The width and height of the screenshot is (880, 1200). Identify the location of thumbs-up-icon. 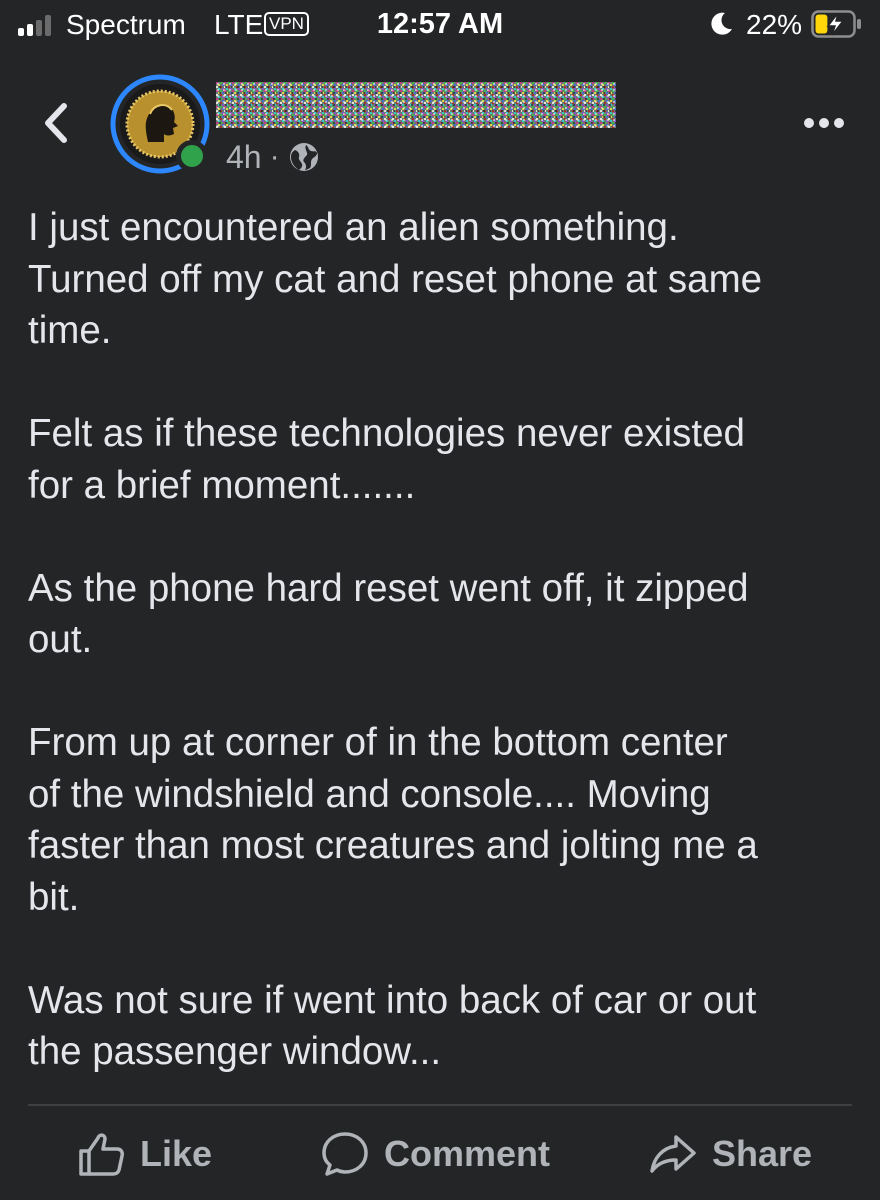
(101, 1154).